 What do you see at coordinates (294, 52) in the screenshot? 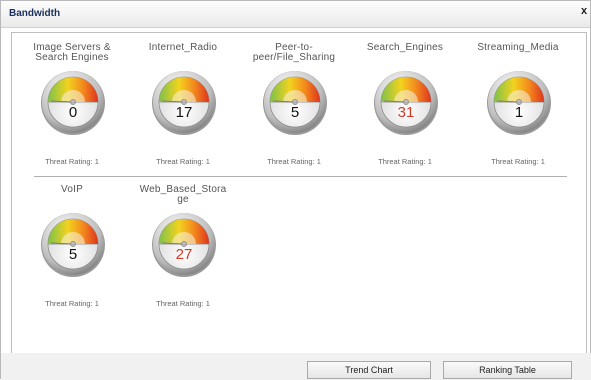
I see `gauge-label: Peer-to-peer/File_Sharing` at bounding box center [294, 52].